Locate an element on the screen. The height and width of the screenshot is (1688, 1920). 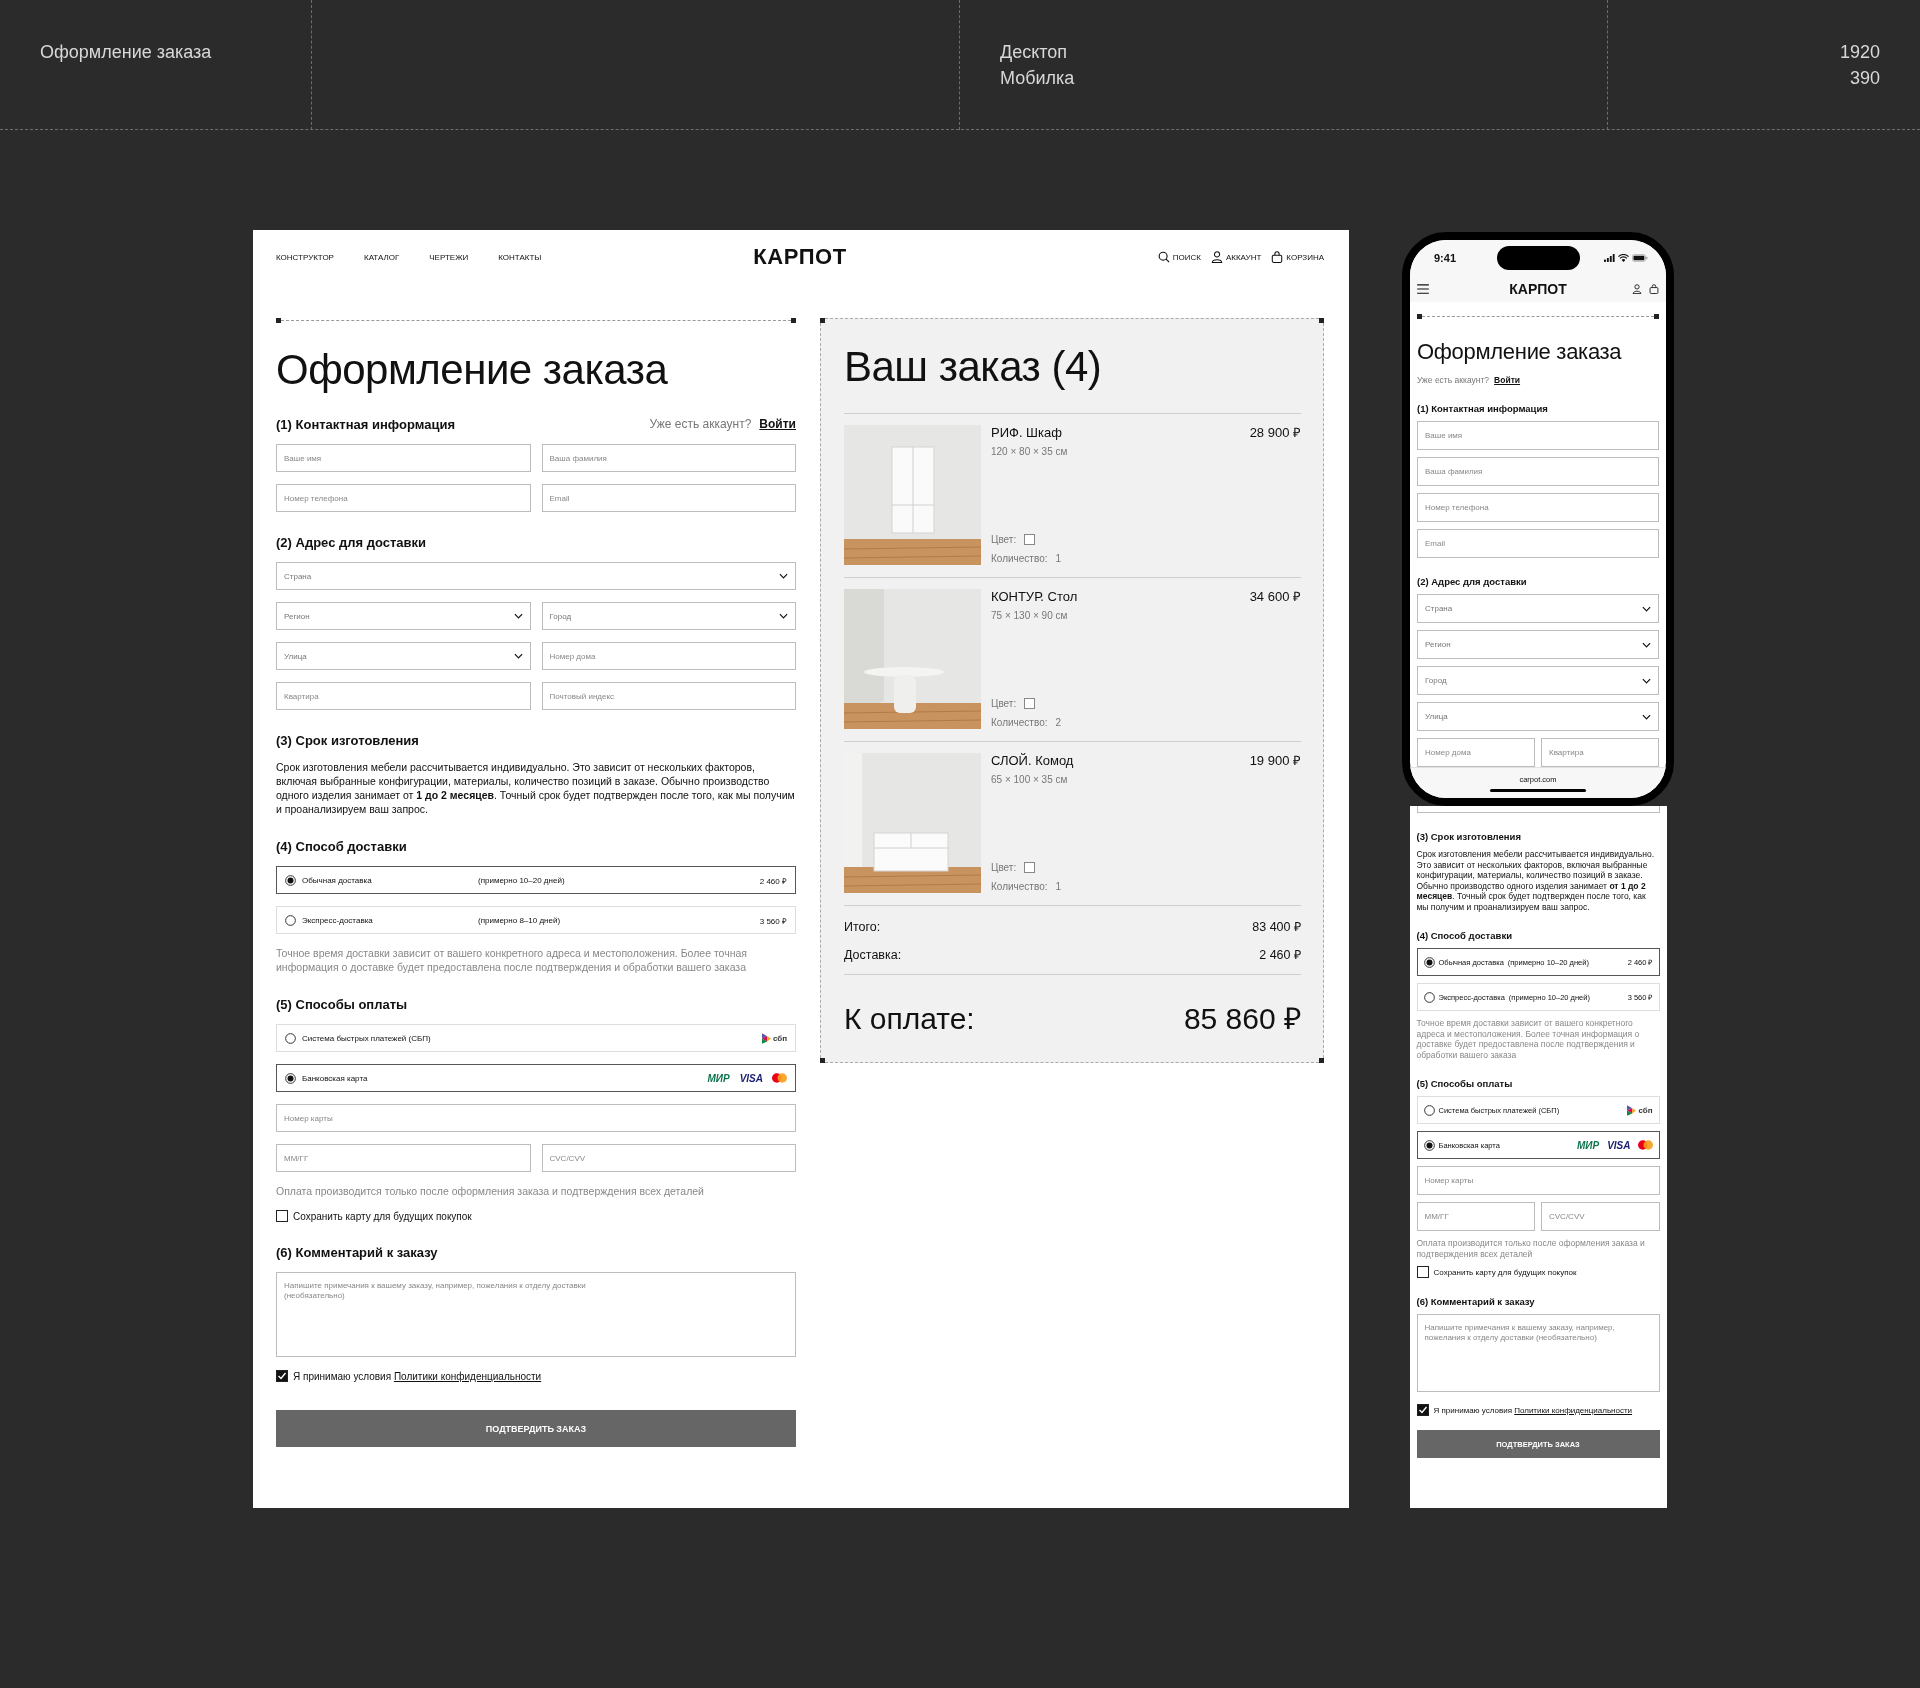
due-amount: 85 860 ₽ is located at coordinates (1242, 1019).